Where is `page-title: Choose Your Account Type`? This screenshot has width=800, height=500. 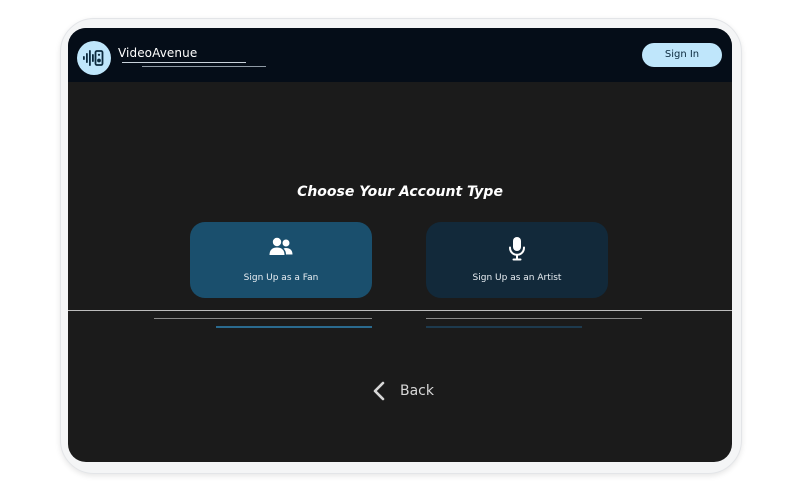 page-title: Choose Your Account Type is located at coordinates (400, 192).